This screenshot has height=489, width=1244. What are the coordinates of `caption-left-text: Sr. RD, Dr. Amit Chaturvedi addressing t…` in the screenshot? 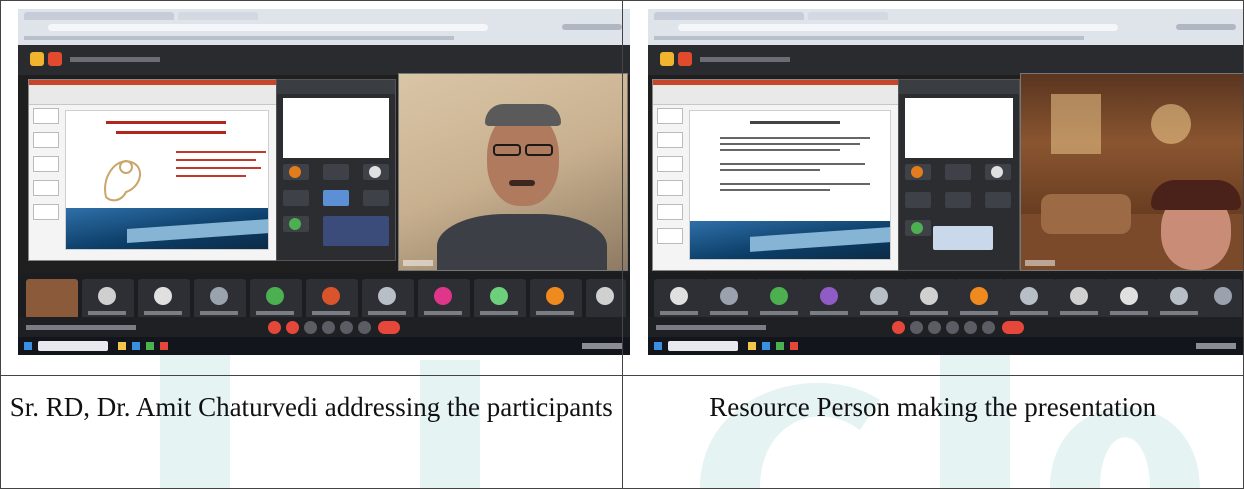 It's located at (311, 407).